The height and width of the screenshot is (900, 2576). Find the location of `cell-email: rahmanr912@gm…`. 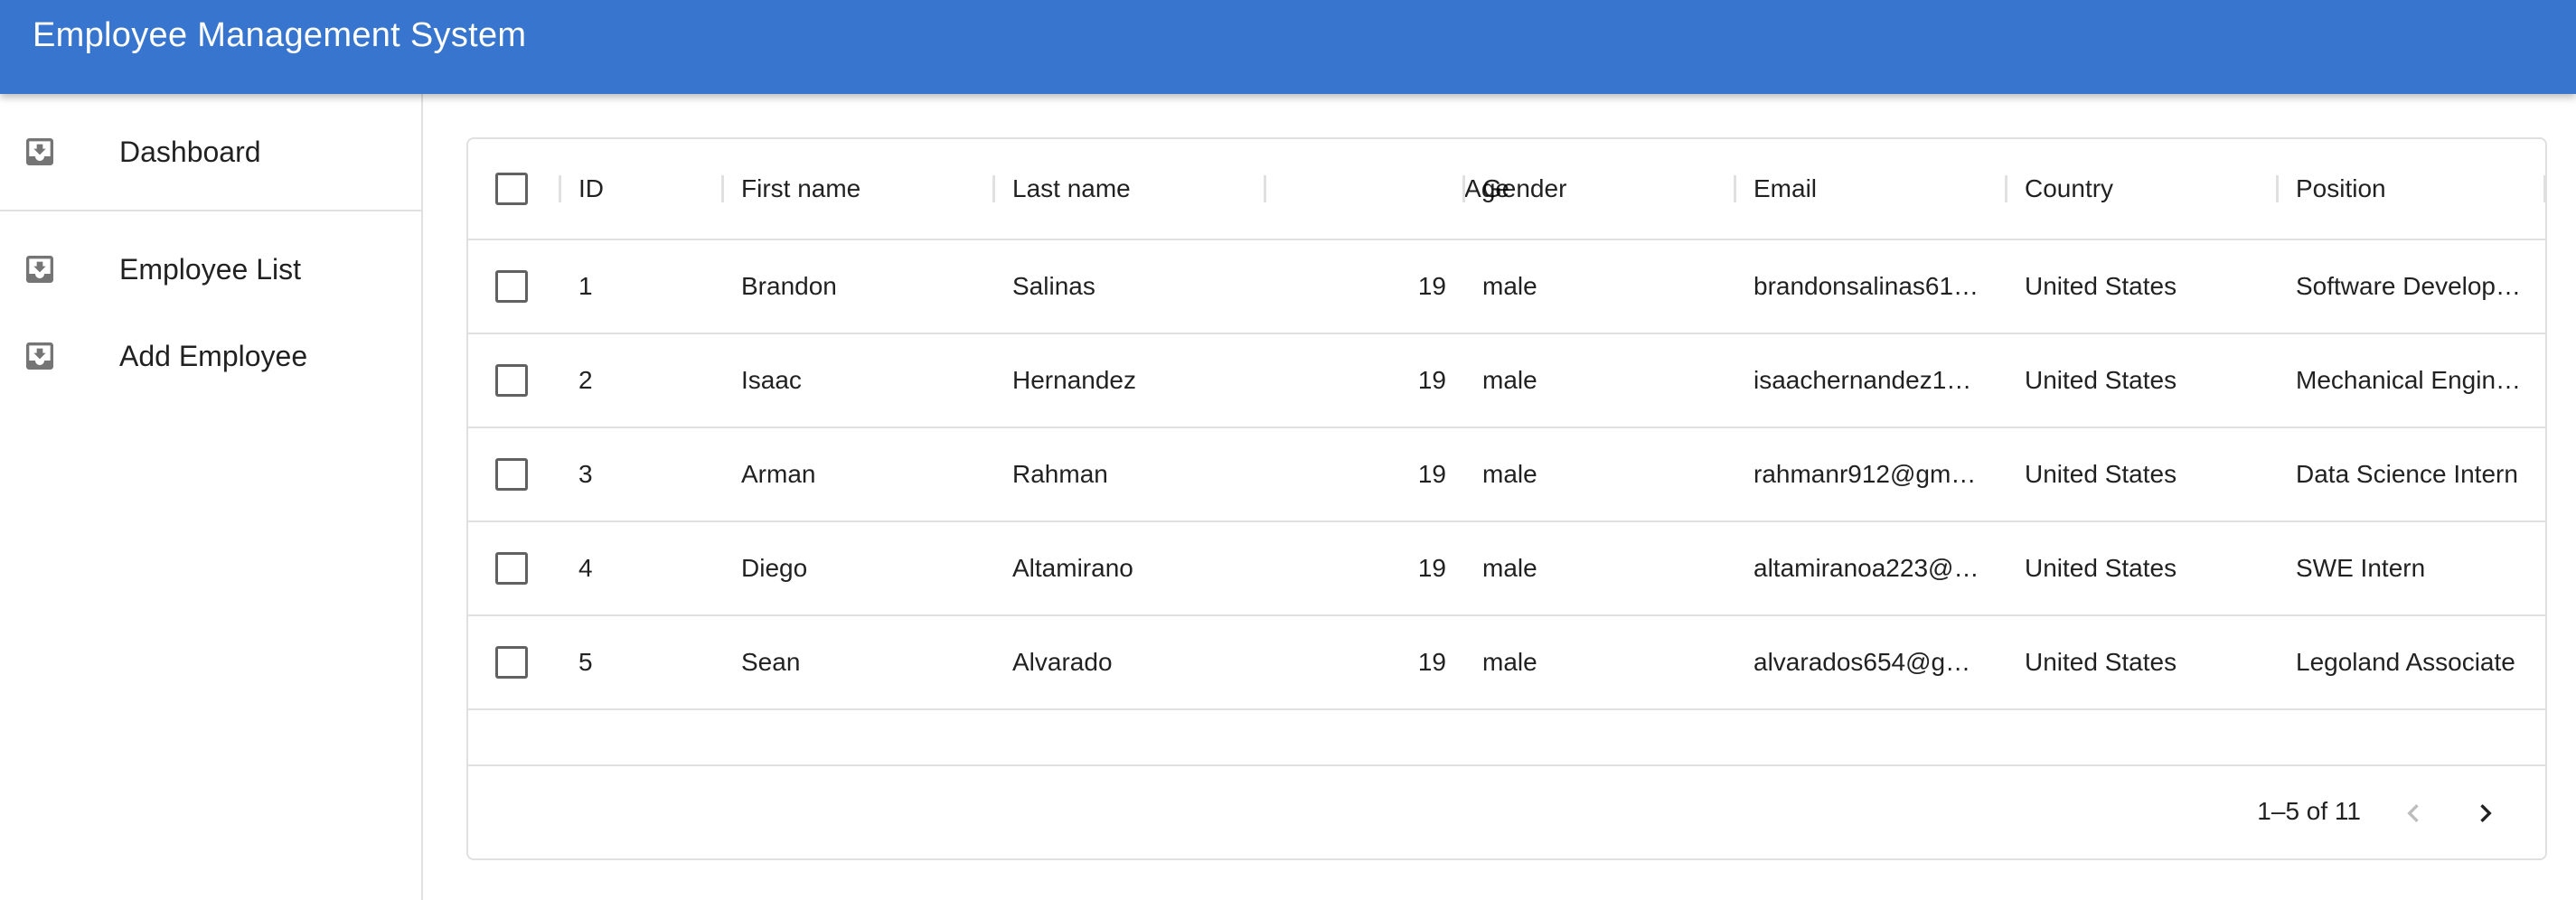

cell-email: rahmanr912@gm… is located at coordinates (1865, 474).